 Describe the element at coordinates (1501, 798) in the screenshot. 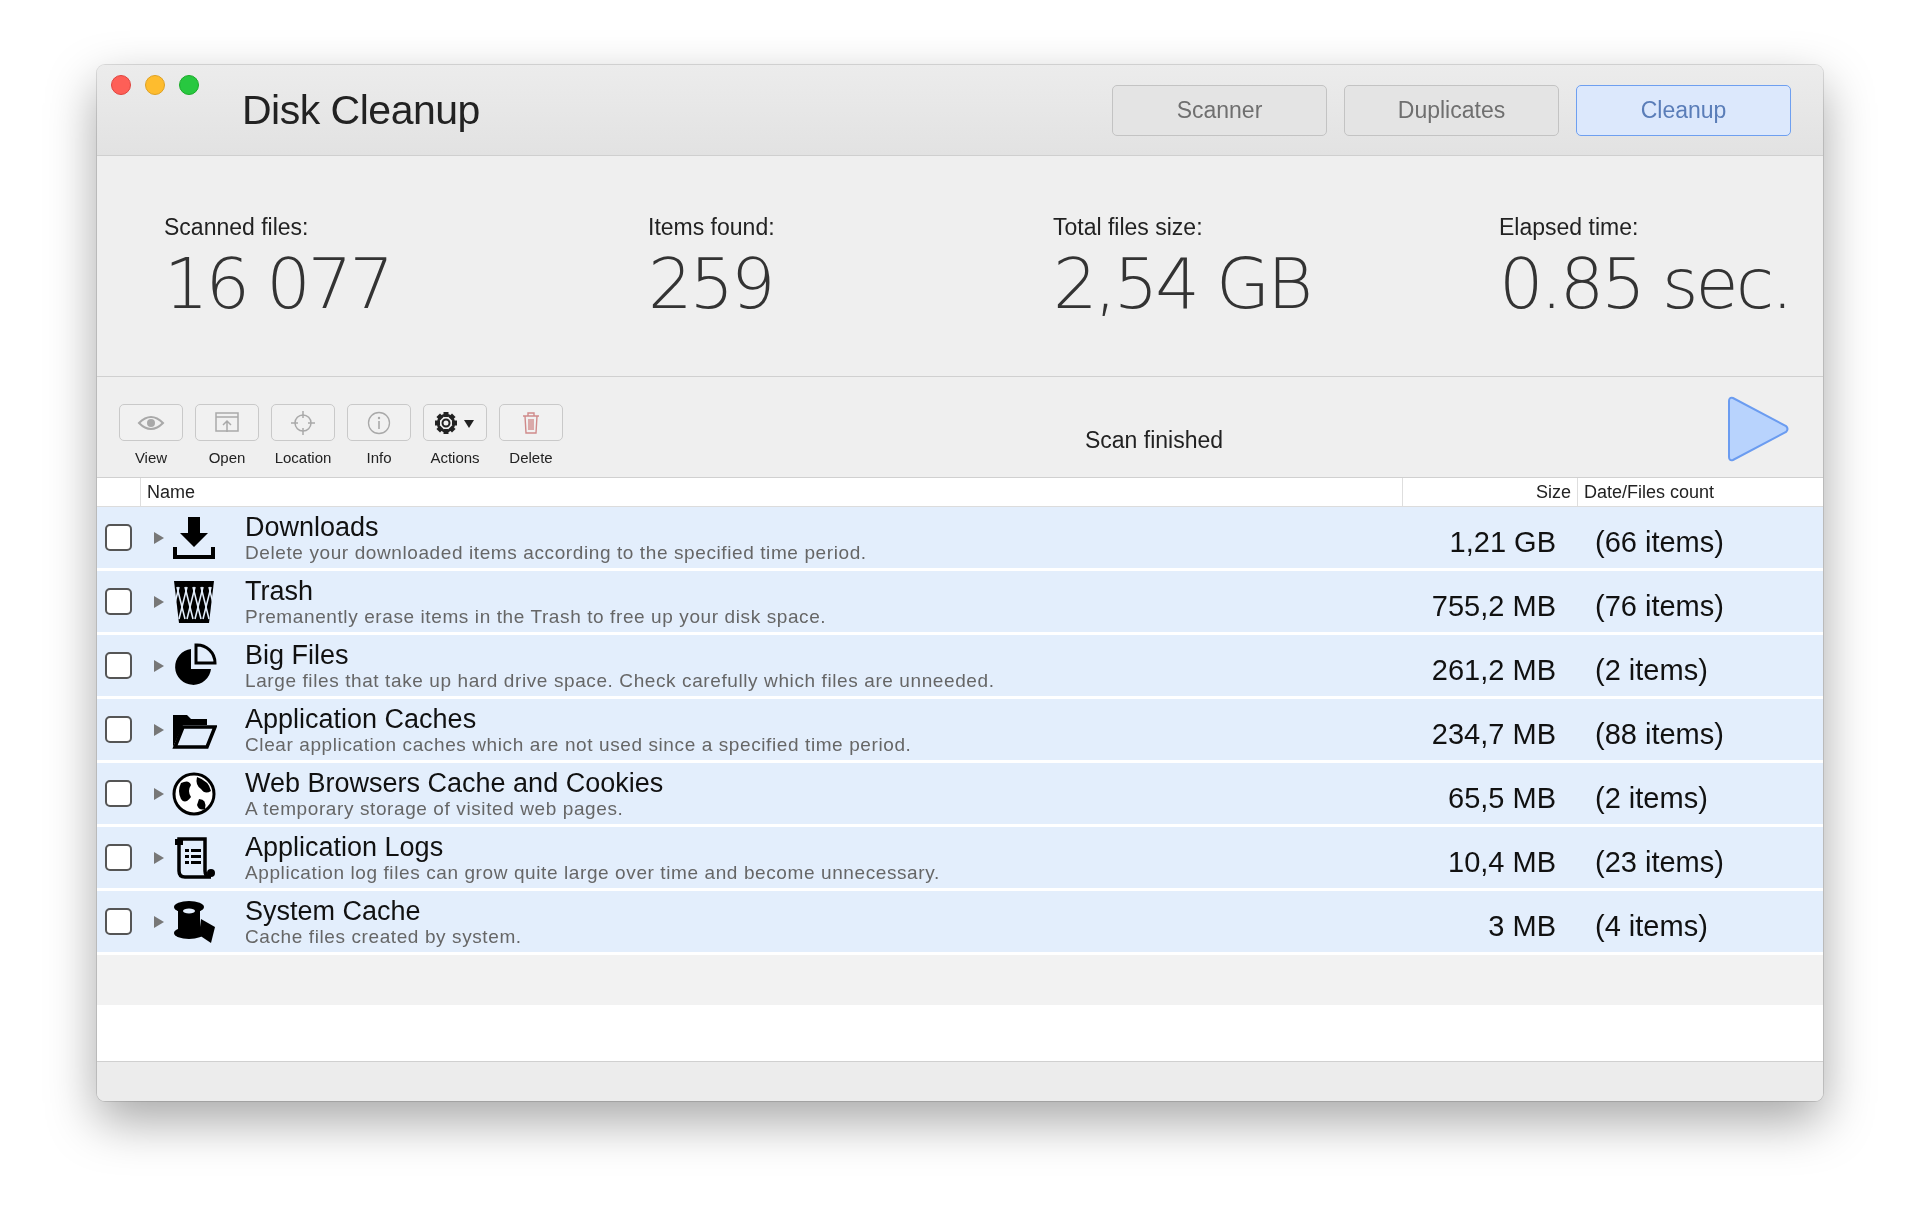

I see `size-cell-text: 65,5 MB` at that location.